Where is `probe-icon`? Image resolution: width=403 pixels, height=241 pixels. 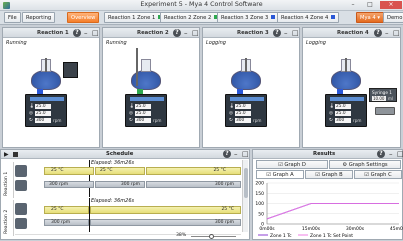 probe-icon is located at coordinates (246, 65).